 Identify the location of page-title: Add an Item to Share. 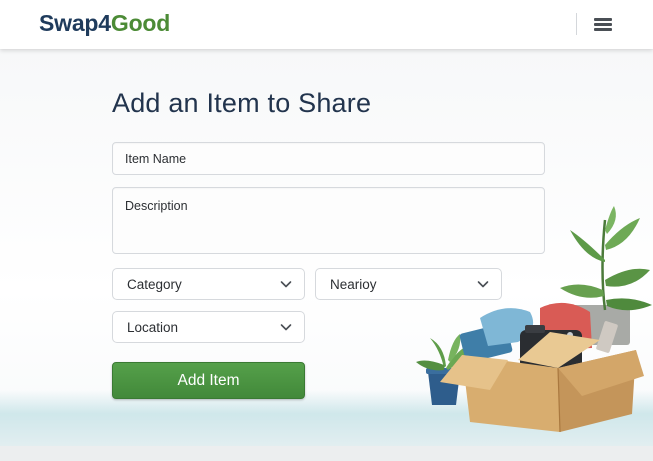
(242, 103).